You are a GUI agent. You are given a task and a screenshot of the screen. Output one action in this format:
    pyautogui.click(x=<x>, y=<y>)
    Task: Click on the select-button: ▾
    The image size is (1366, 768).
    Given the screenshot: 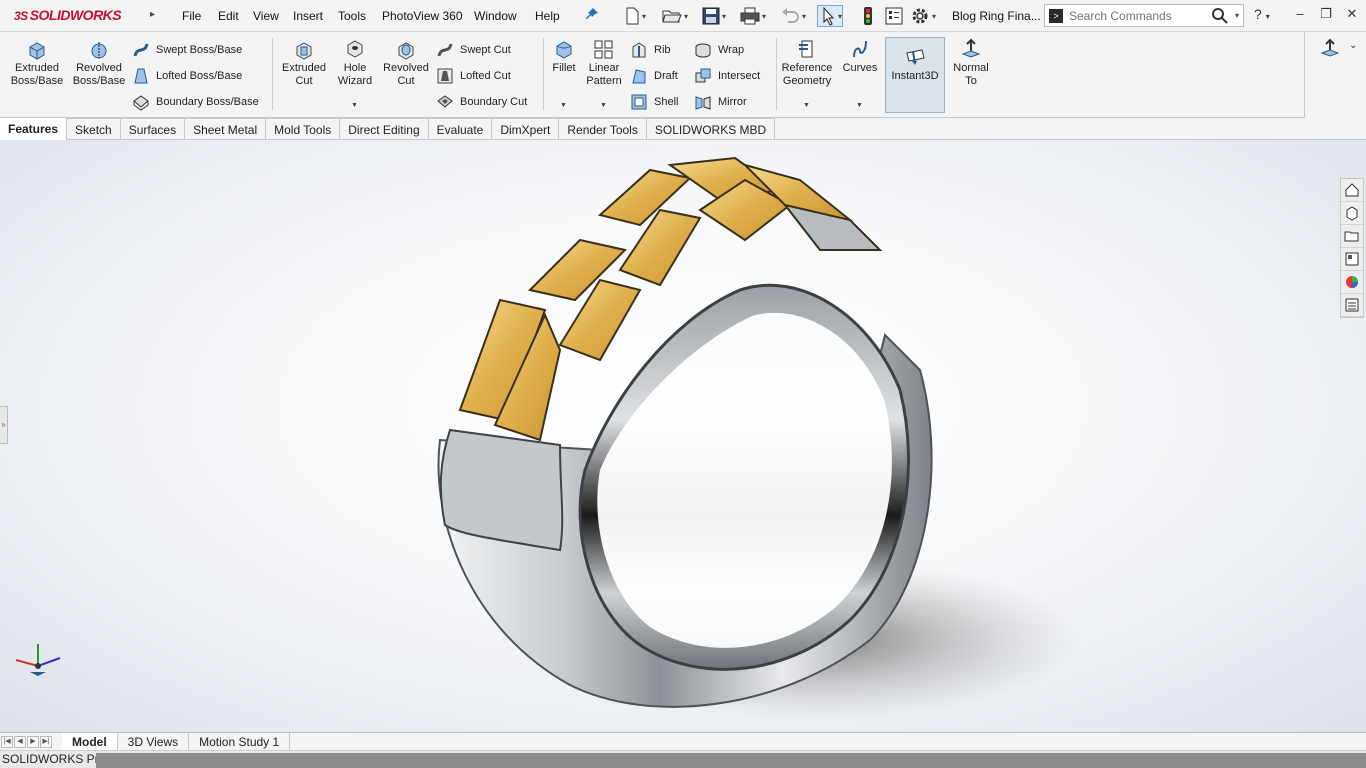 What is the action you would take?
    pyautogui.click(x=830, y=16)
    